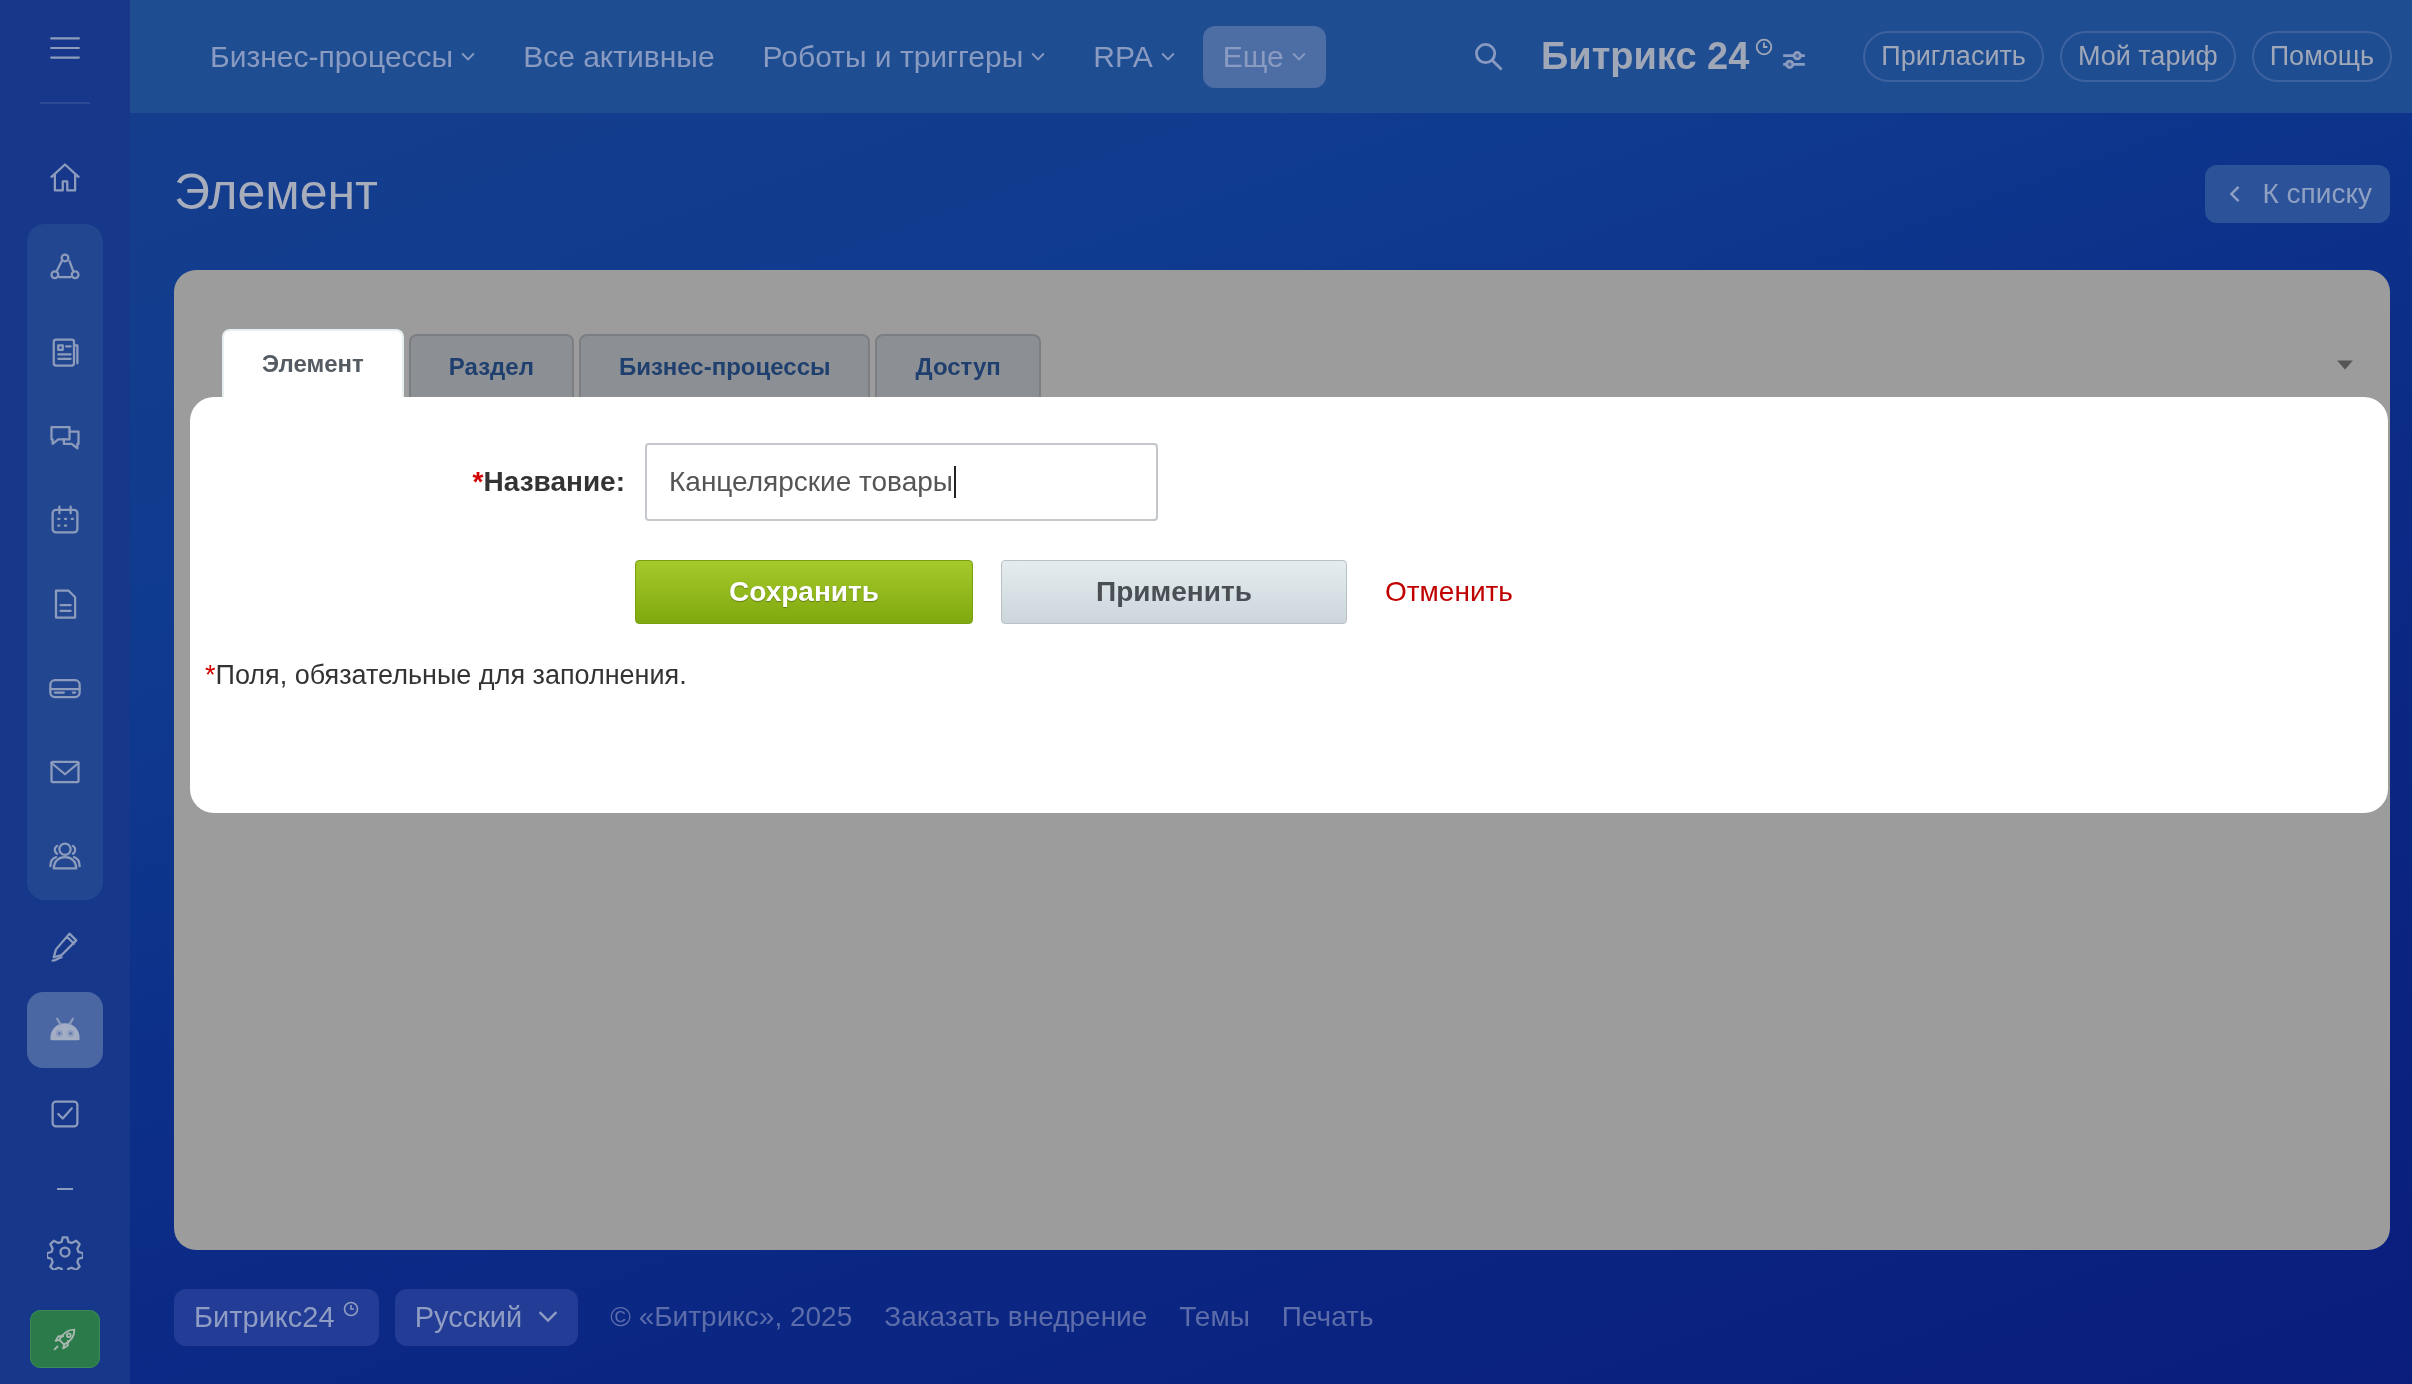 Image resolution: width=2412 pixels, height=1384 pixels. I want to click on dropdown-arrow-icon, so click(2345, 364).